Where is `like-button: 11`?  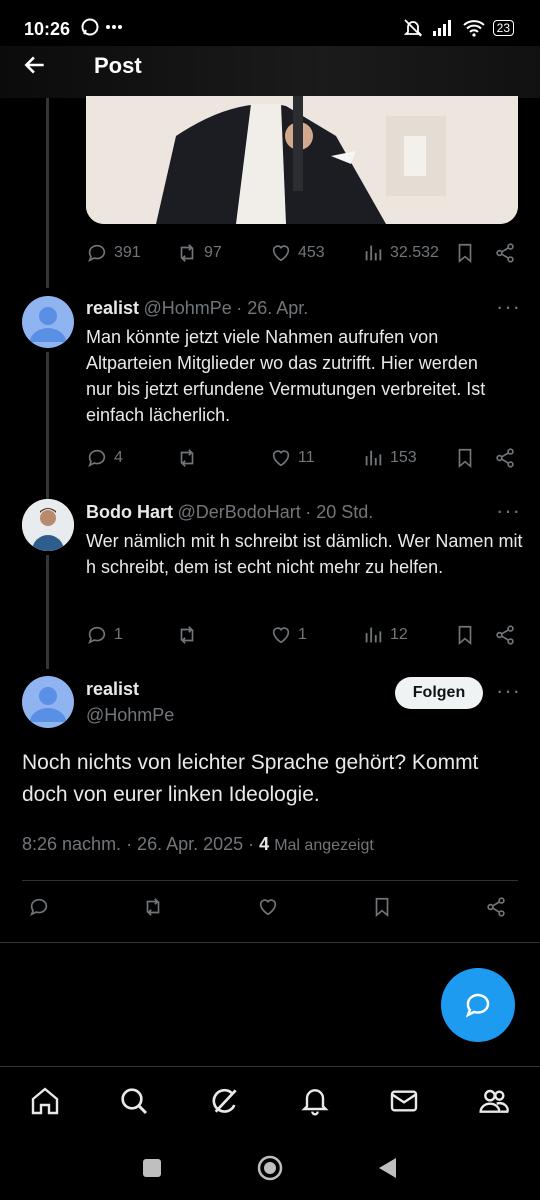 like-button: 11 is located at coordinates (292, 458).